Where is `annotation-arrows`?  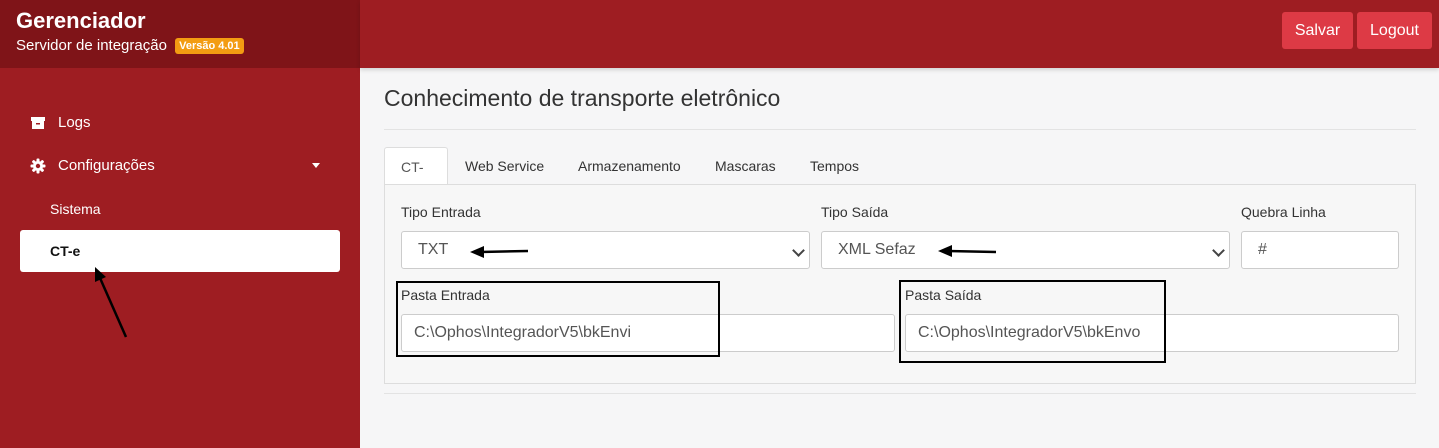 annotation-arrows is located at coordinates (546, 291).